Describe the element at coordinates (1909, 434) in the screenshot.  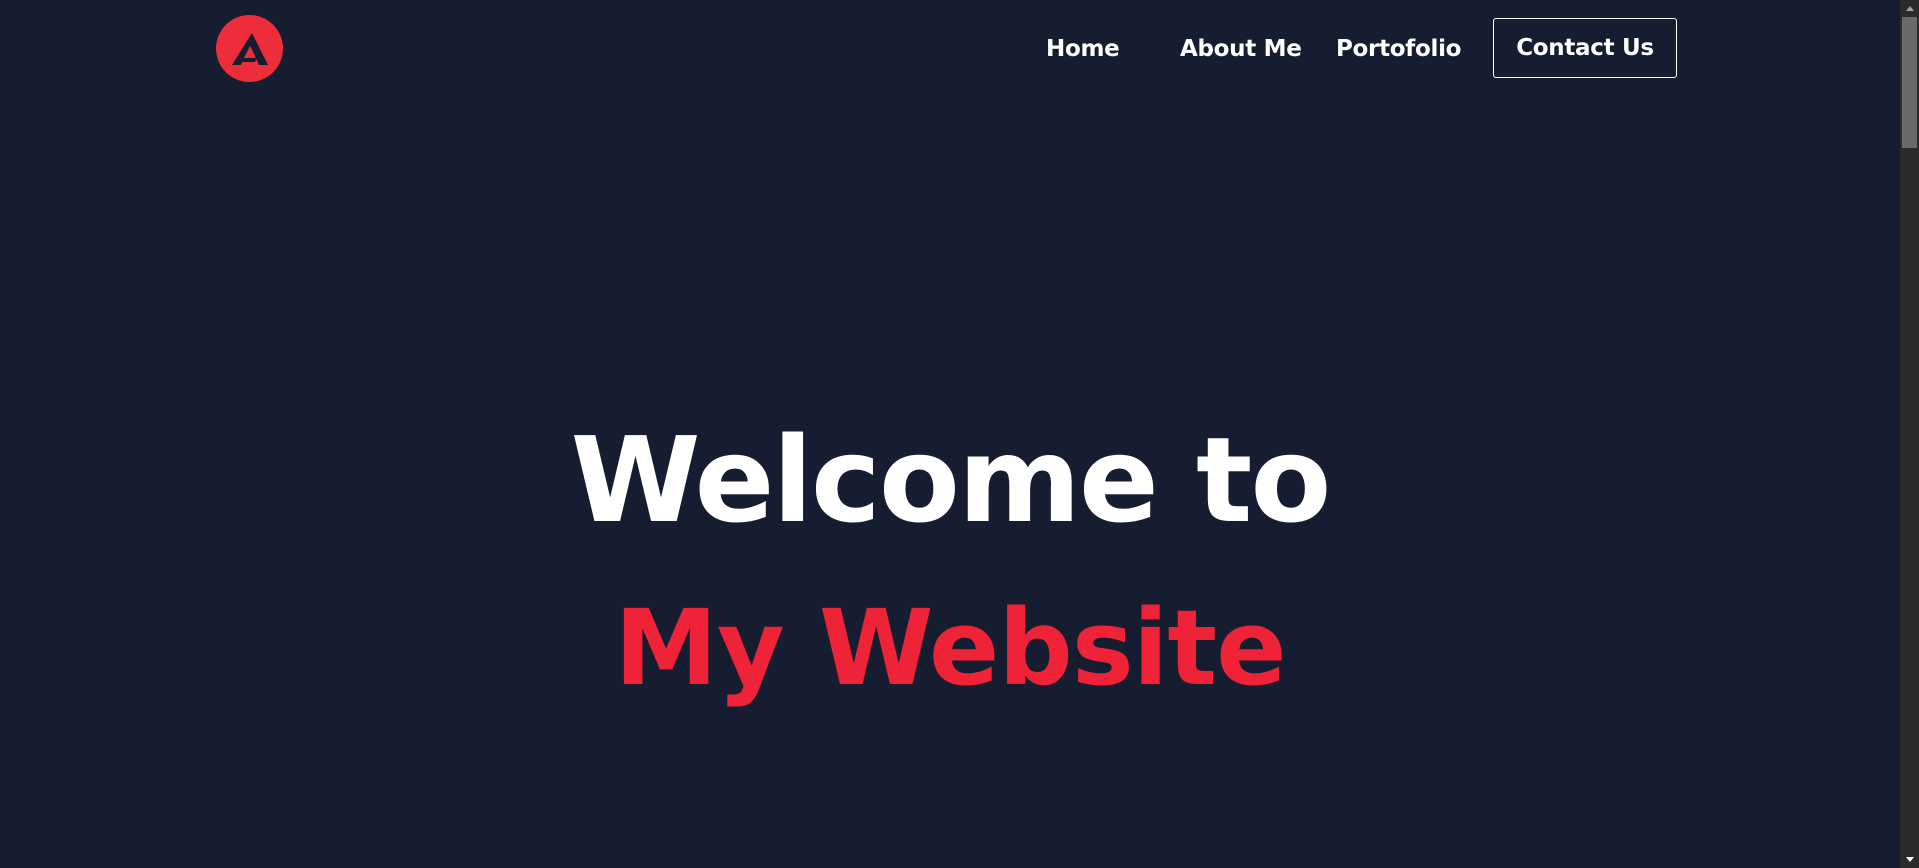
I see `vertical-scrollbar` at that location.